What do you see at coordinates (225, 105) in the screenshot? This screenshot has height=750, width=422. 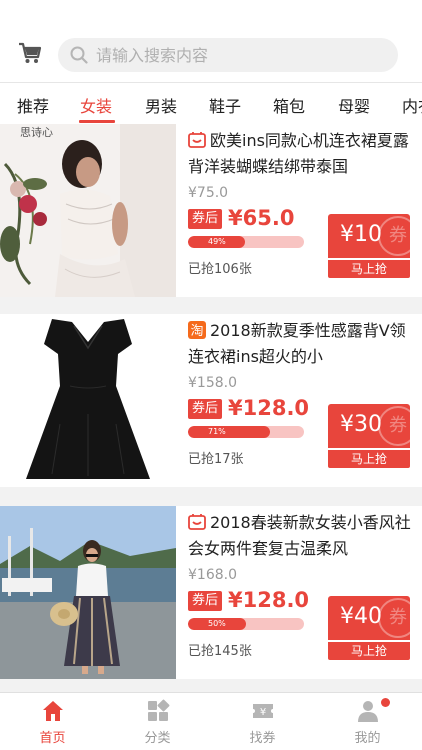 I see `tab-shoes: 鞋子` at bounding box center [225, 105].